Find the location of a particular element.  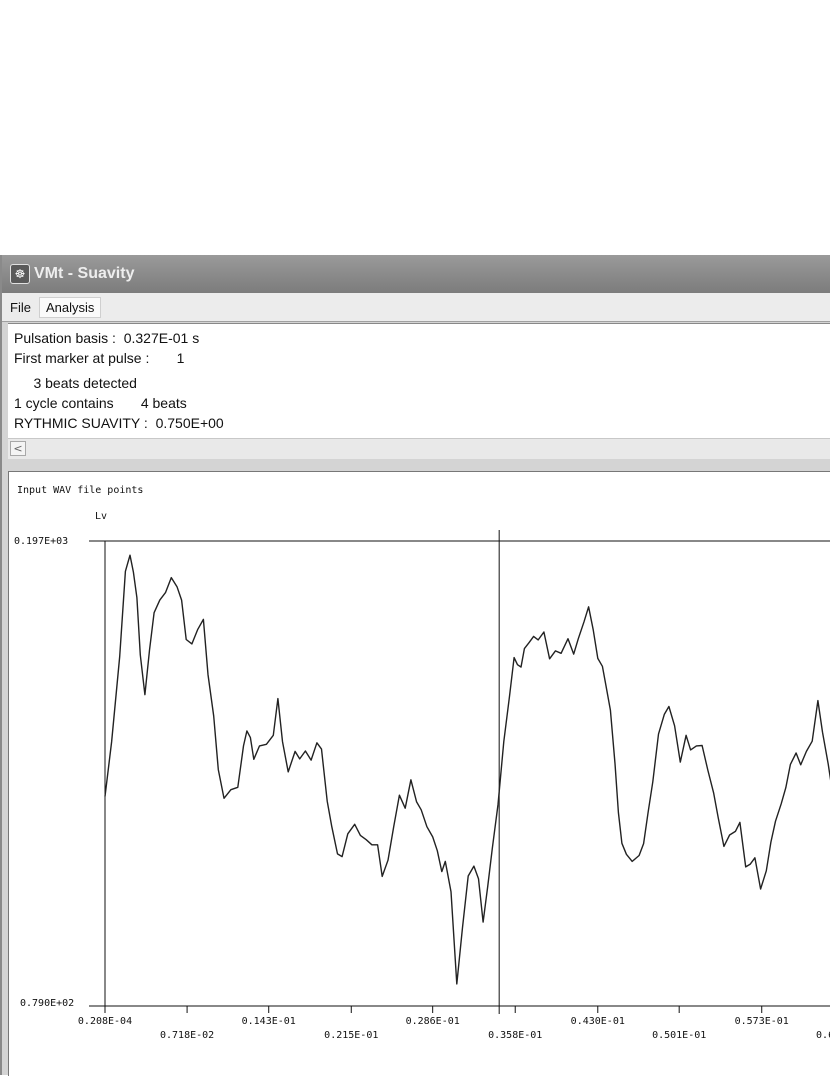

menu-file: File is located at coordinates (20, 307).